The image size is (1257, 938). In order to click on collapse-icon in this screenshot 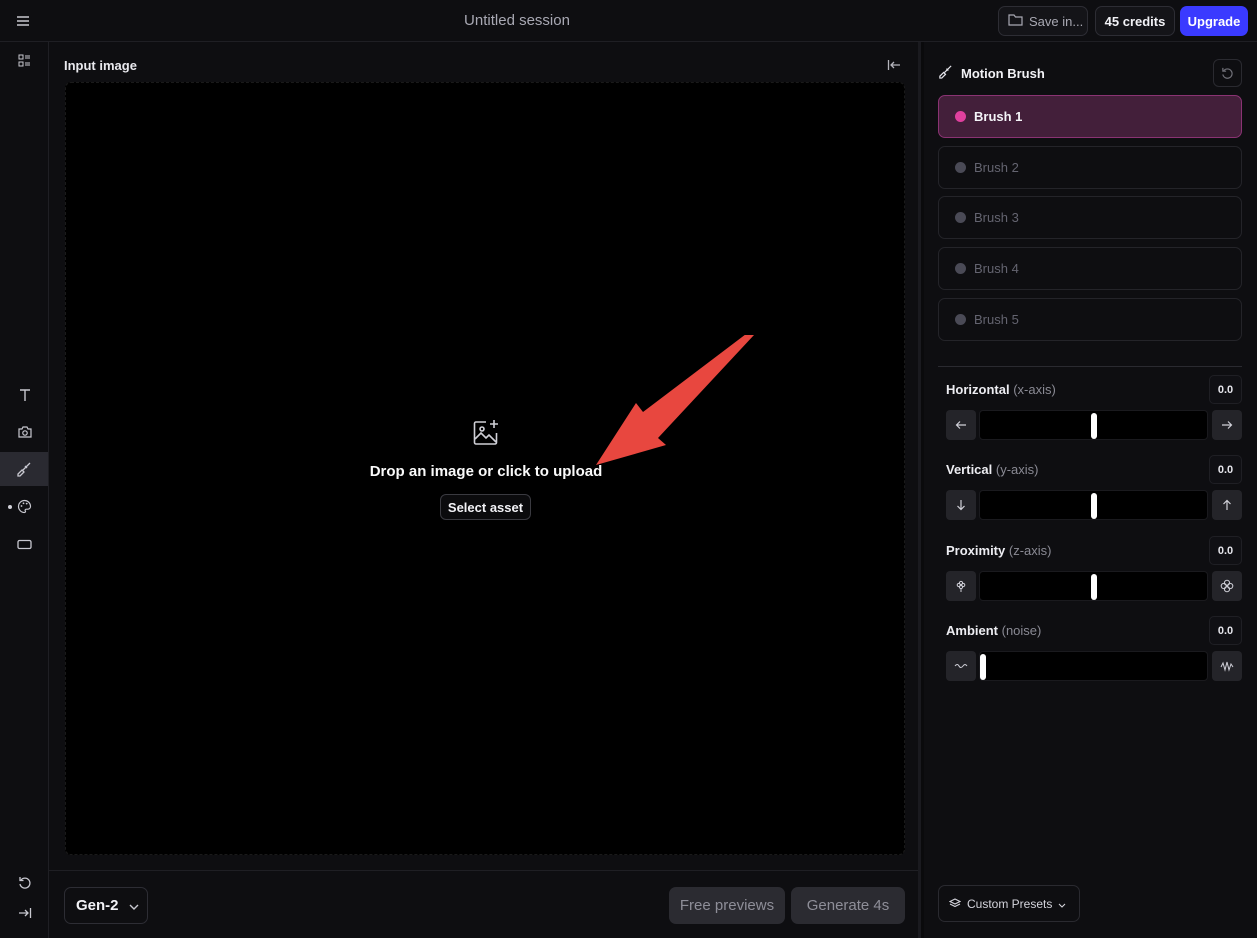, I will do `click(894, 65)`.